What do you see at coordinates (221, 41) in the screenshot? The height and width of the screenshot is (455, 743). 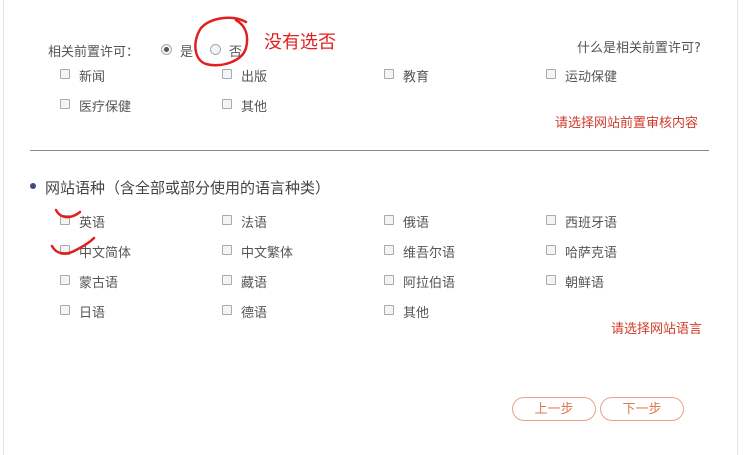 I see `annotation-circle-mark` at bounding box center [221, 41].